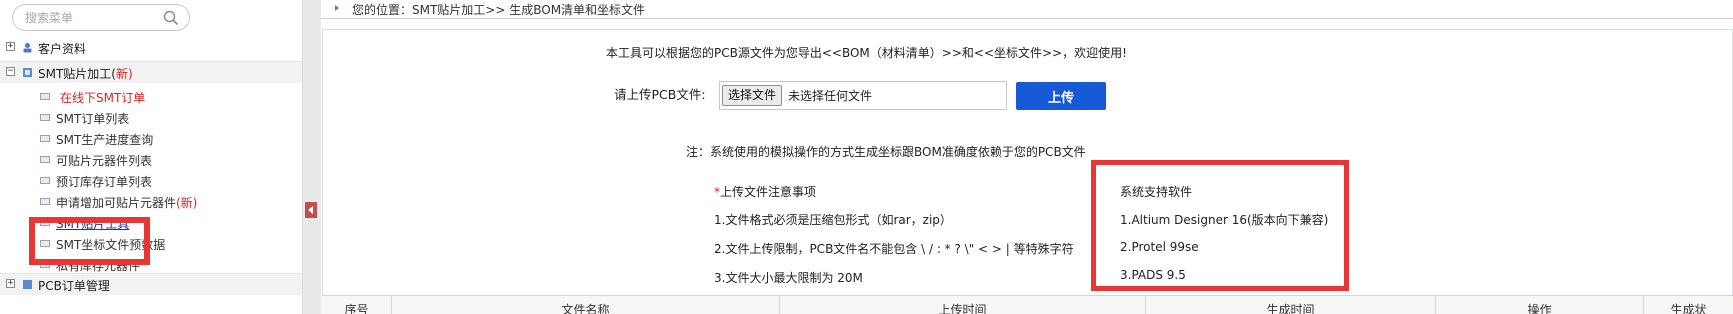 Image resolution: width=1733 pixels, height=314 pixels. What do you see at coordinates (93, 119) in the screenshot?
I see `sidebar-item-label: SMT订单列表` at bounding box center [93, 119].